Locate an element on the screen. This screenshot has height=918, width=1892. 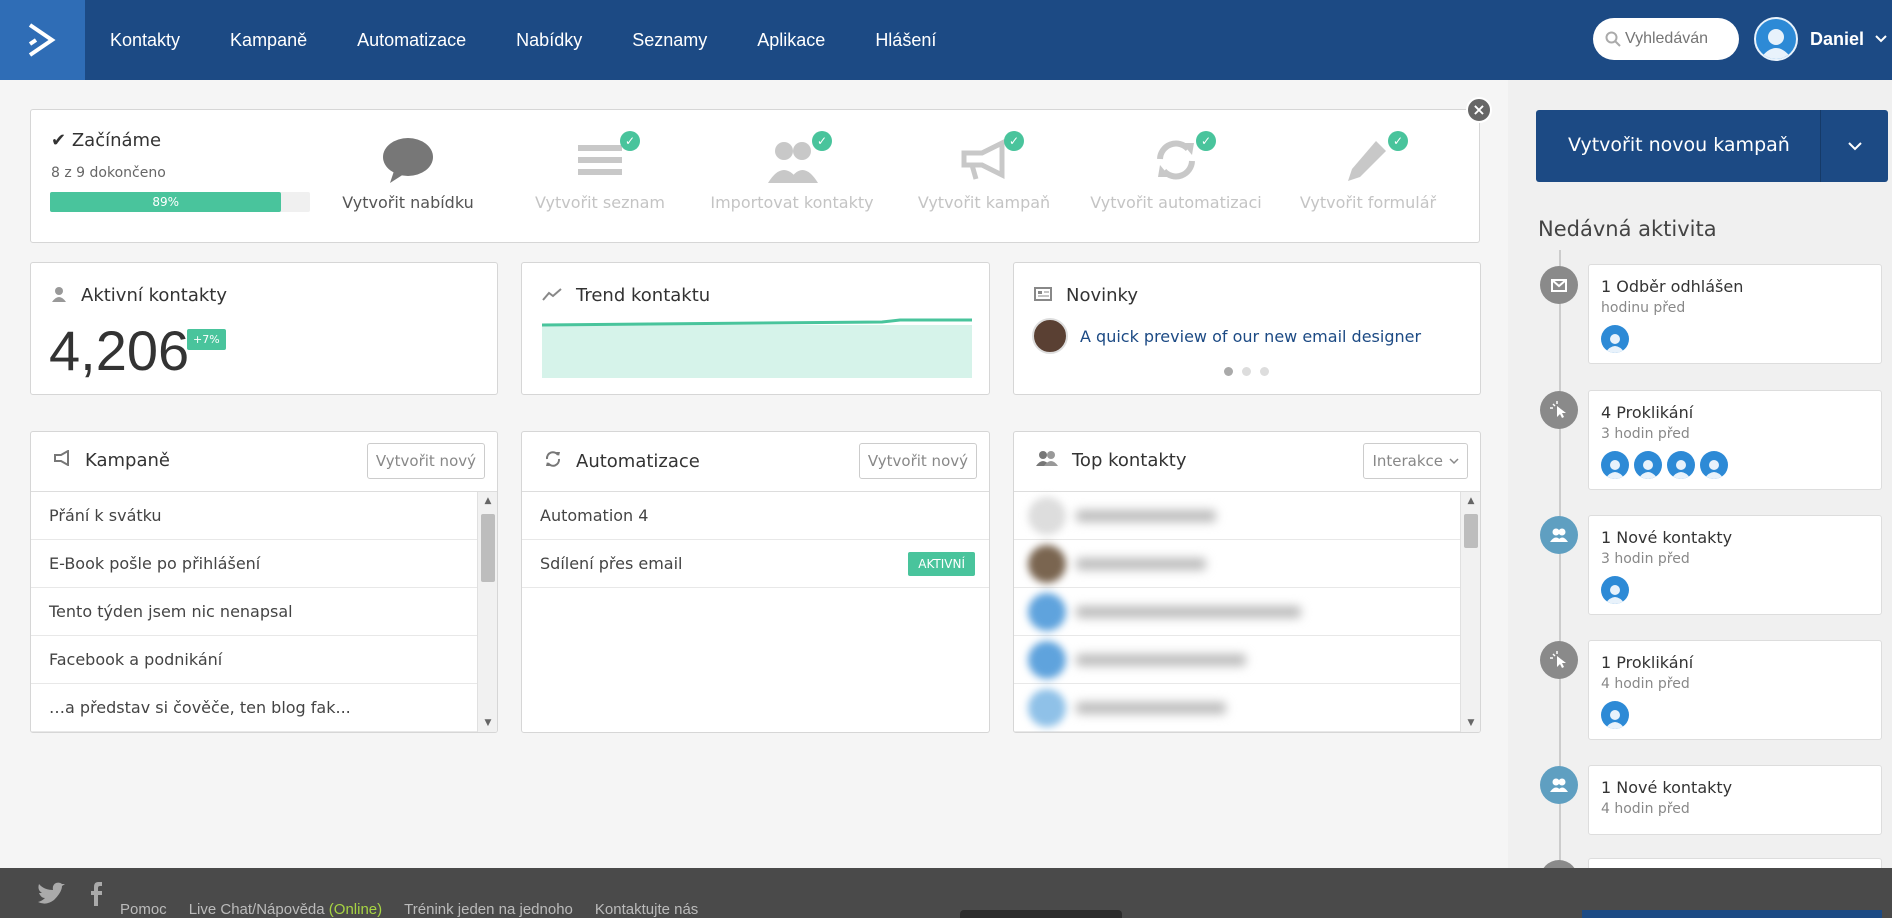
footer-link-livechat: Live Chat/Nápověda (Online) is located at coordinates (285, 909).